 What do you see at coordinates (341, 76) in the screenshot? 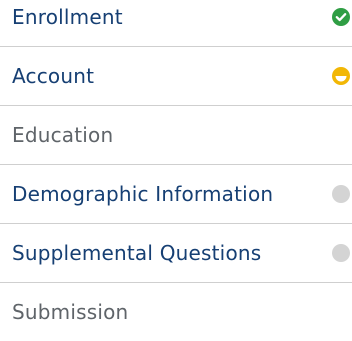
I see `in-progress-icon` at bounding box center [341, 76].